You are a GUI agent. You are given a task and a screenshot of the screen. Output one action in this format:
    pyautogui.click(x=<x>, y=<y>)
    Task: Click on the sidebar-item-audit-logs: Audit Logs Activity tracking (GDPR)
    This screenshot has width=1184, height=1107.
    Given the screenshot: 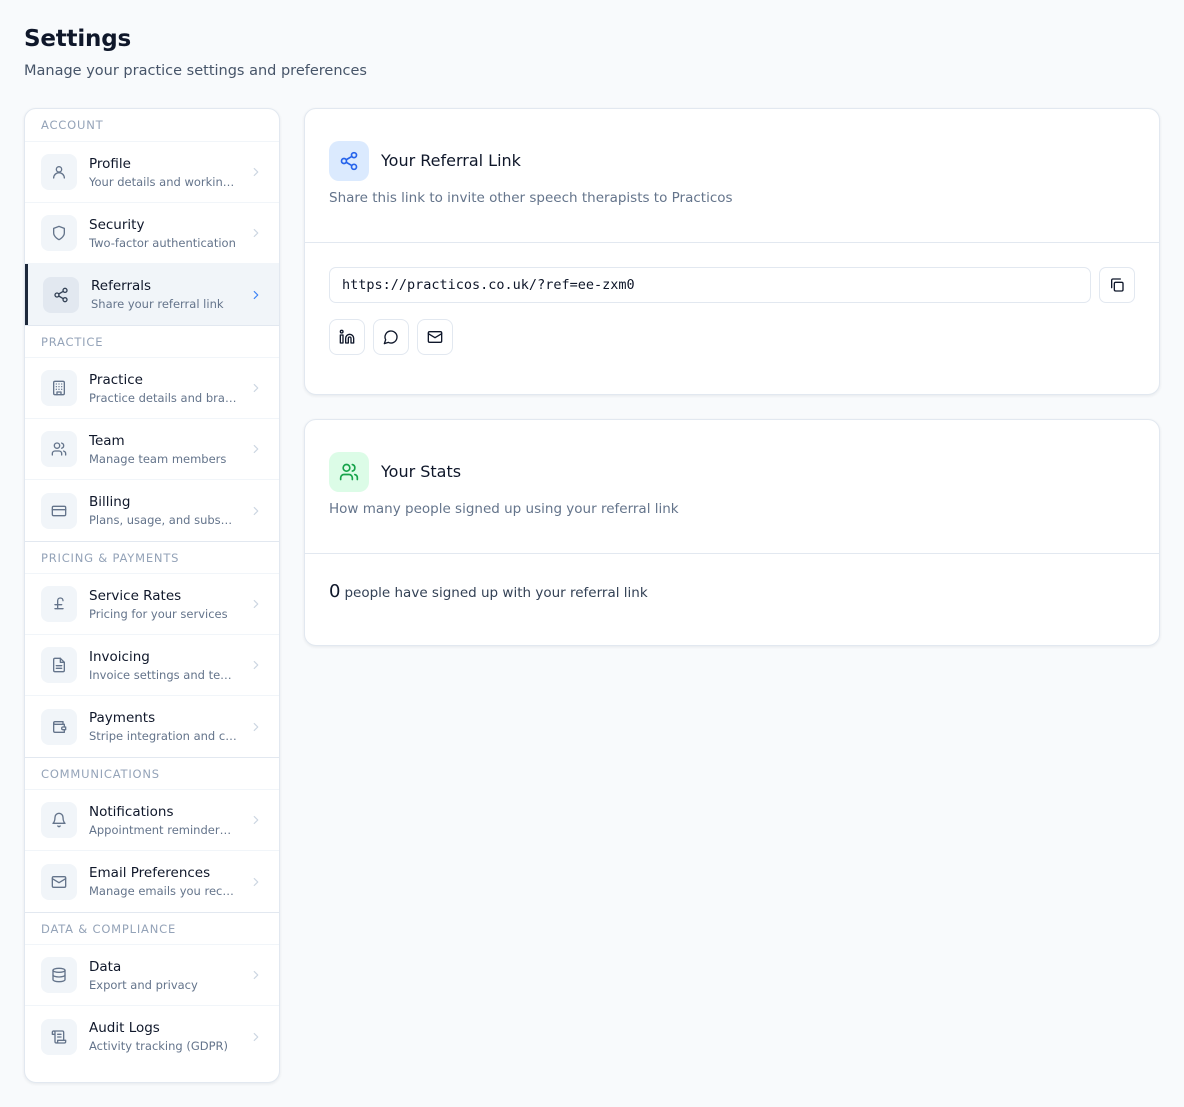 What is the action you would take?
    pyautogui.click(x=152, y=1036)
    